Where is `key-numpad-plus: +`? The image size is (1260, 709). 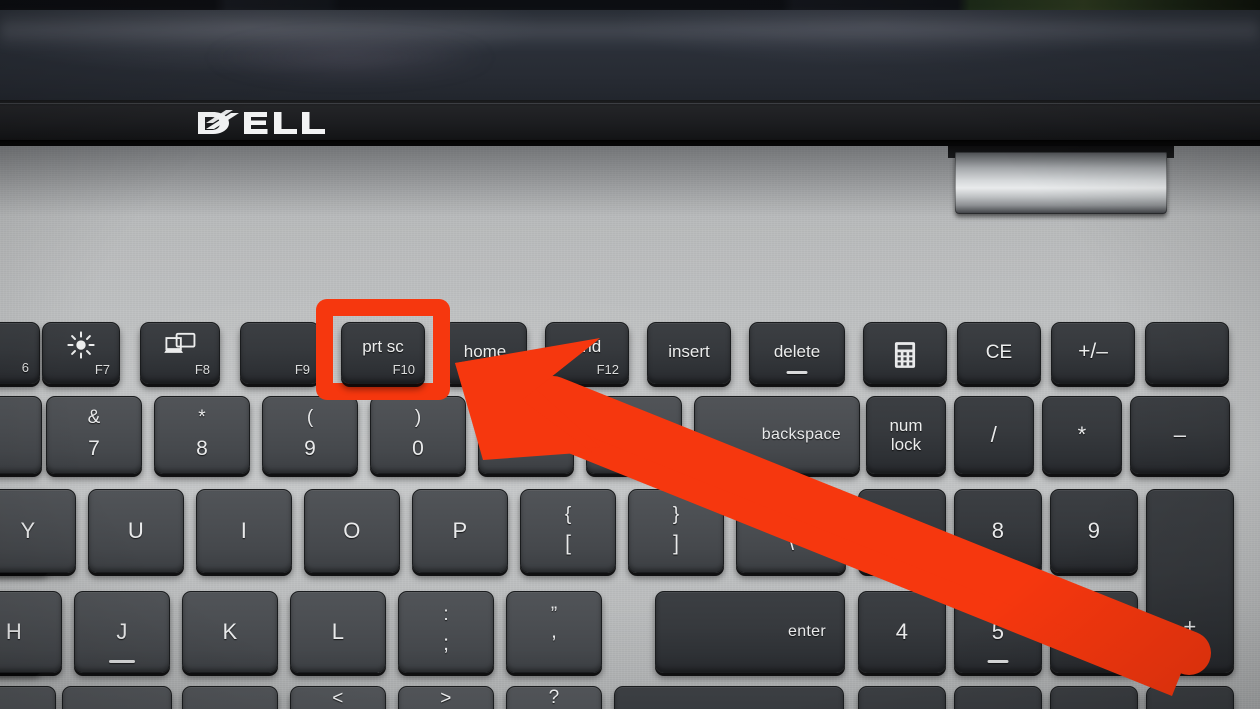 key-numpad-plus: + is located at coordinates (1190, 581).